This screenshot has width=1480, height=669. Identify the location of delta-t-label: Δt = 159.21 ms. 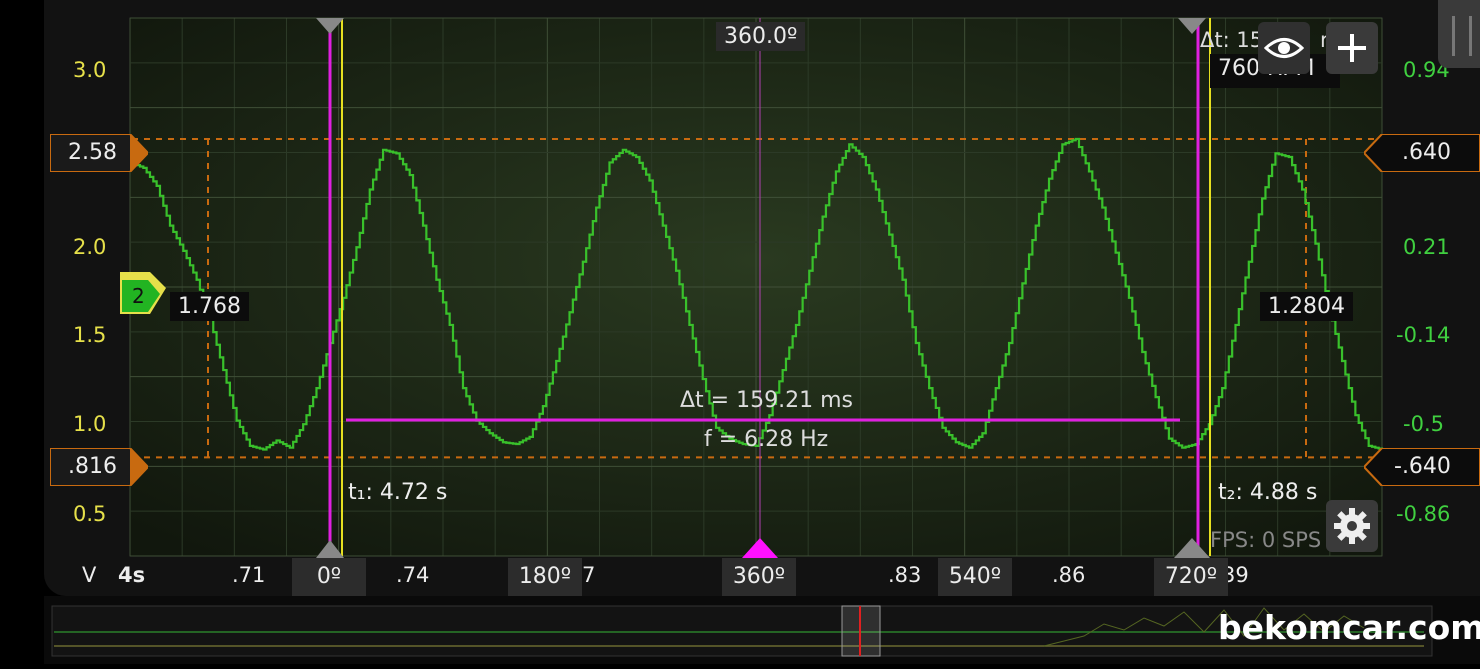
(766, 400).